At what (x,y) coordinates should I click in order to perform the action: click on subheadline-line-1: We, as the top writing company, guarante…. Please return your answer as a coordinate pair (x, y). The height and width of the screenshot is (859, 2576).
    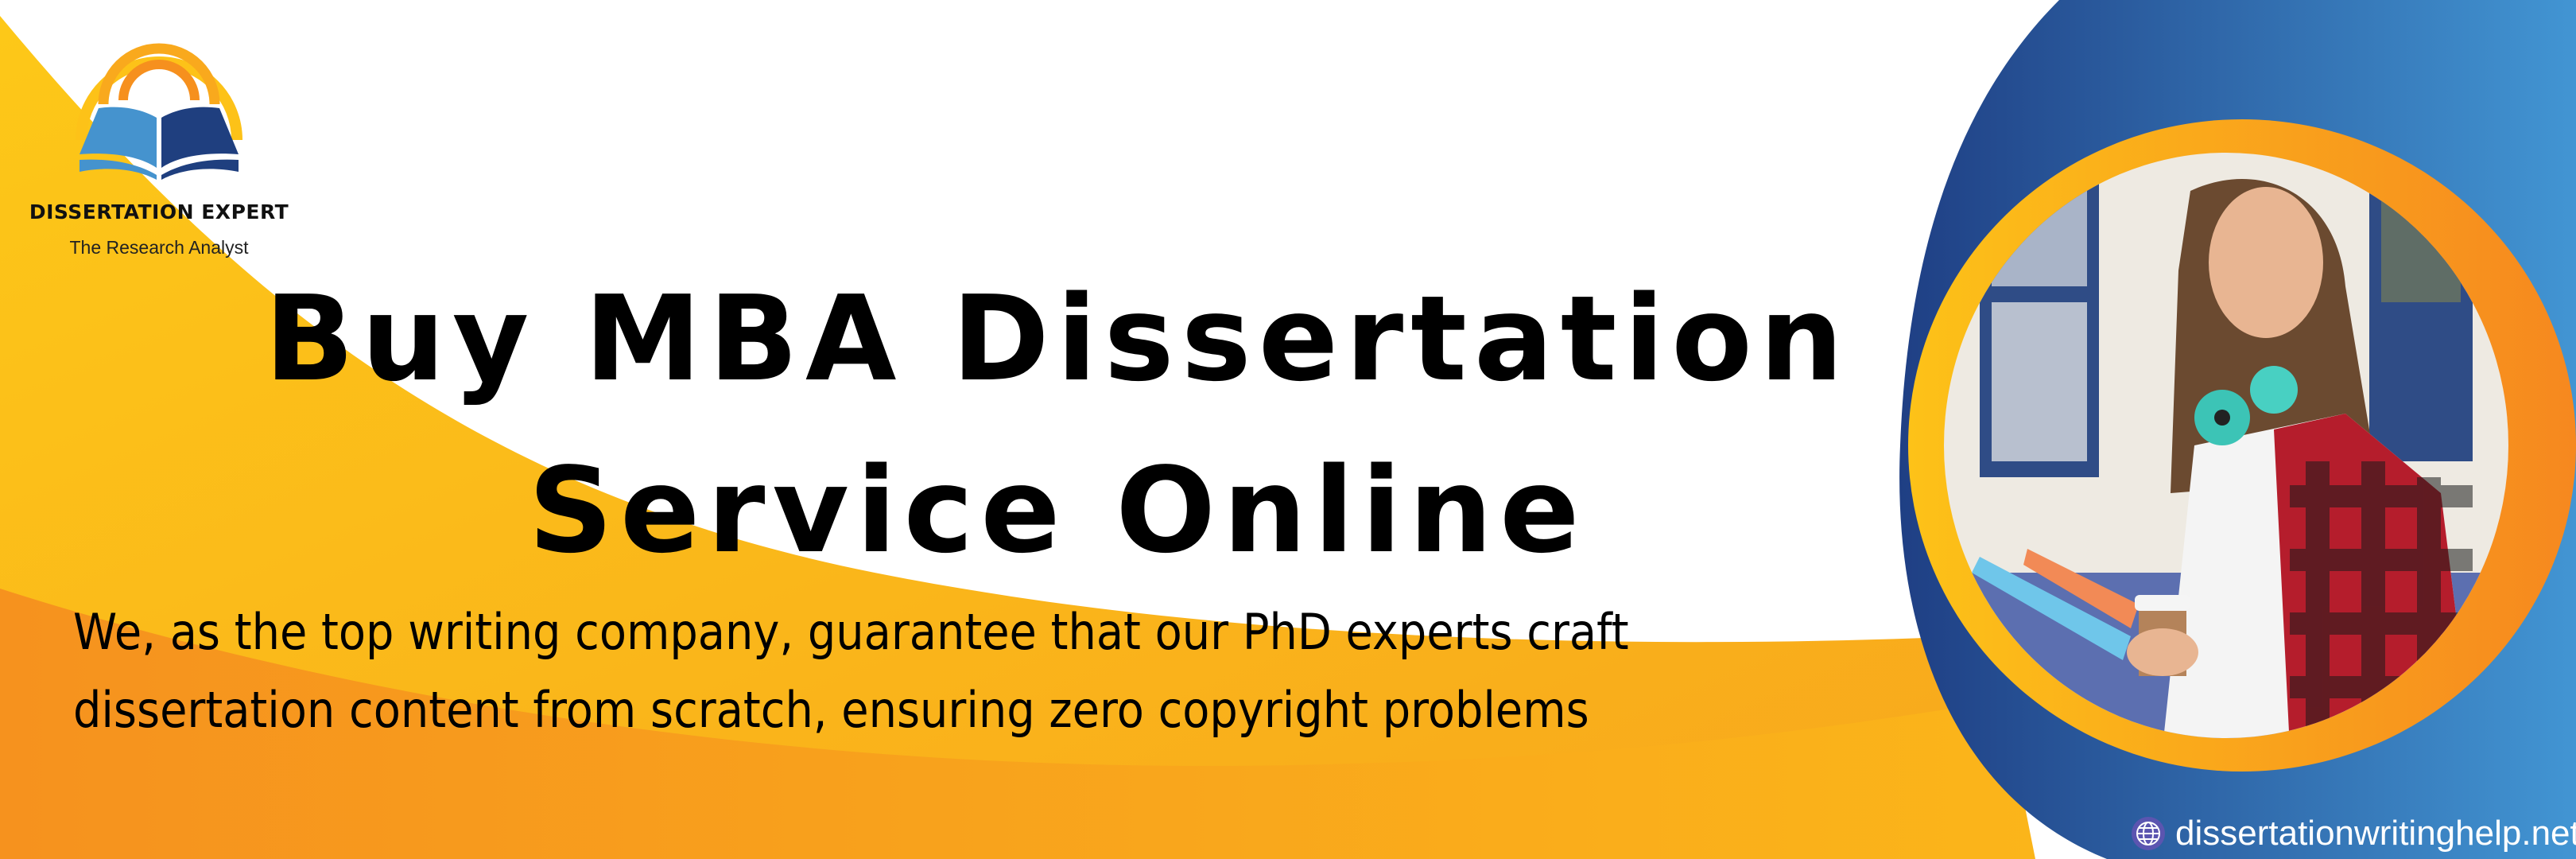
    Looking at the image, I should click on (851, 632).